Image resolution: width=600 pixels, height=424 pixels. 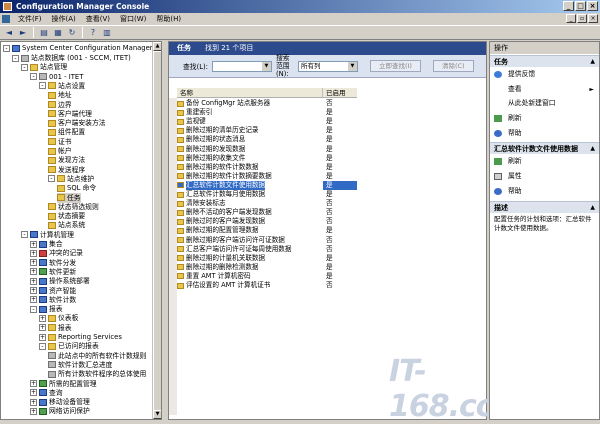 What do you see at coordinates (544, 191) in the screenshot?
I see `action-item-help: 帮助` at bounding box center [544, 191].